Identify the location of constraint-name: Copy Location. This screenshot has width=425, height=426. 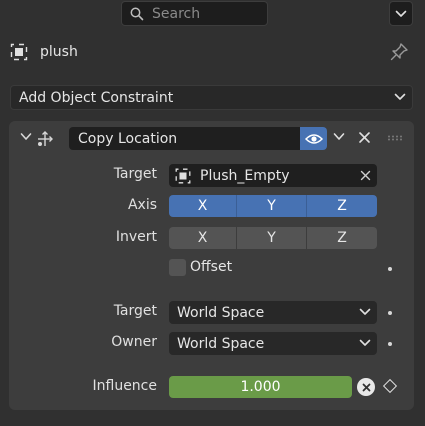
(128, 138).